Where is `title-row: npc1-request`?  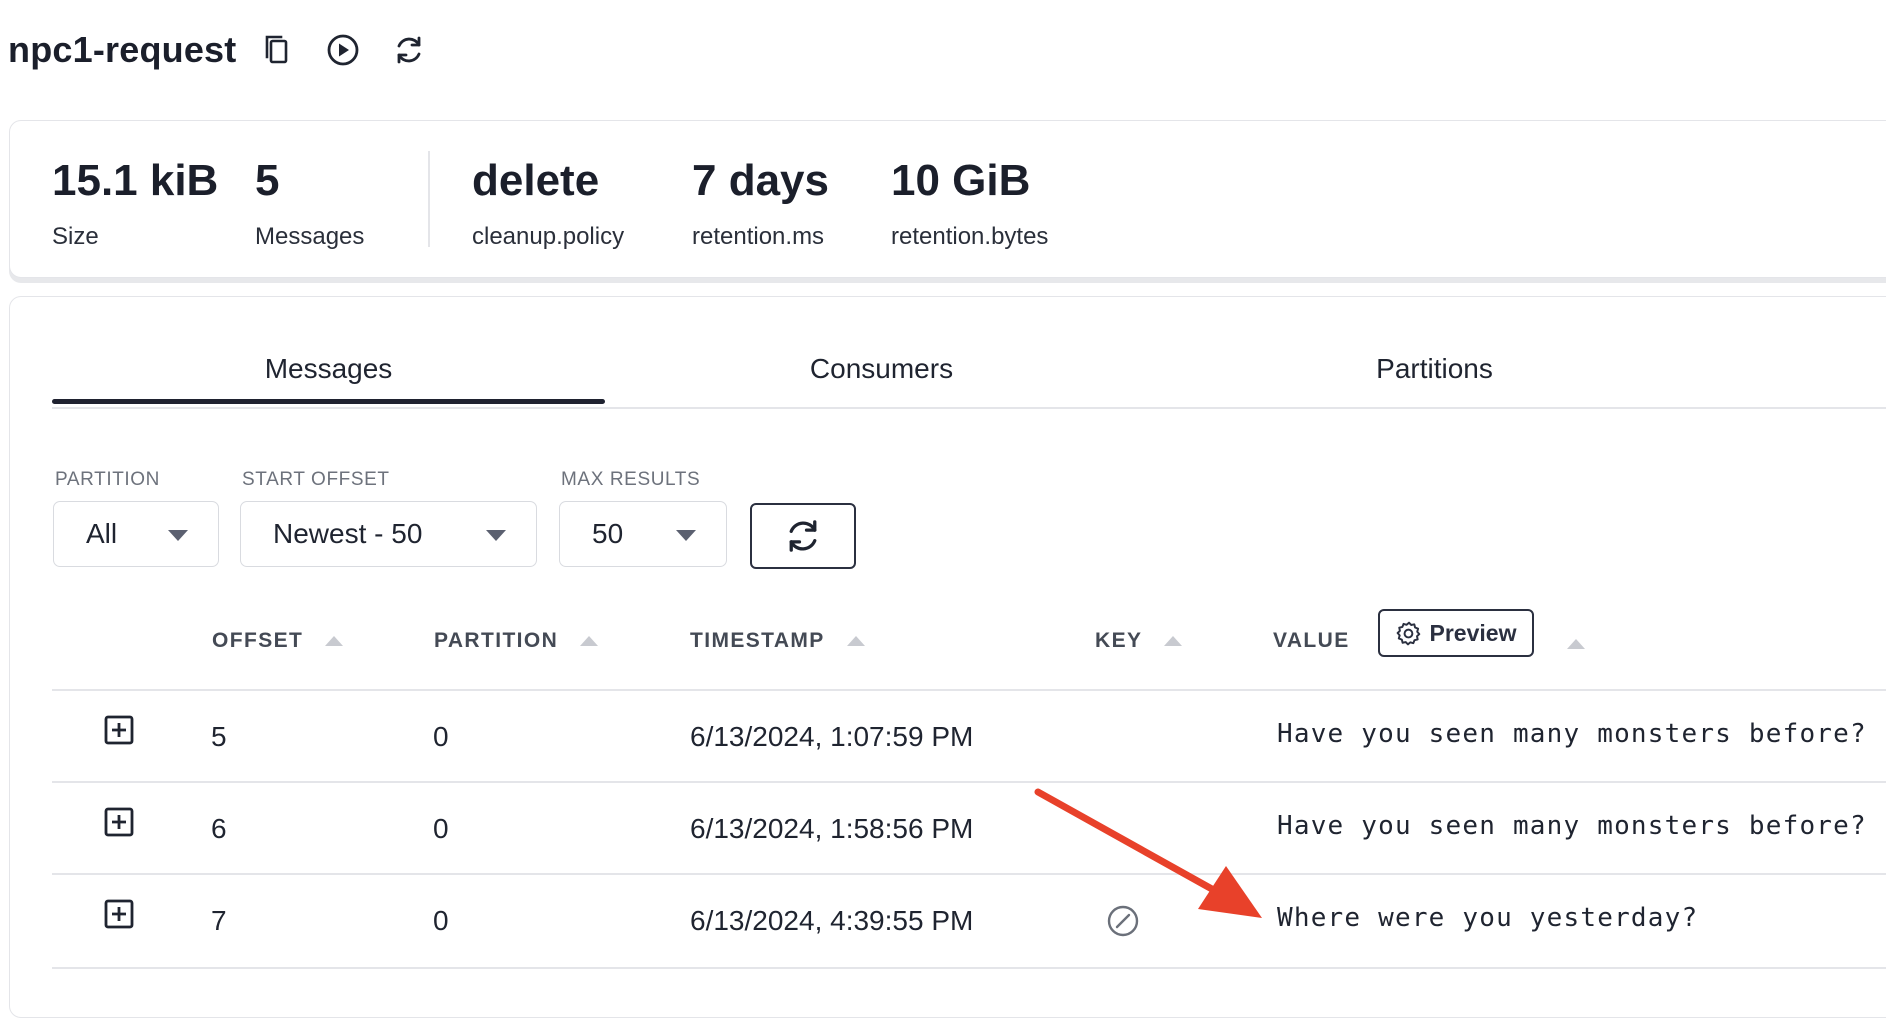
title-row: npc1-request is located at coordinates (218, 50).